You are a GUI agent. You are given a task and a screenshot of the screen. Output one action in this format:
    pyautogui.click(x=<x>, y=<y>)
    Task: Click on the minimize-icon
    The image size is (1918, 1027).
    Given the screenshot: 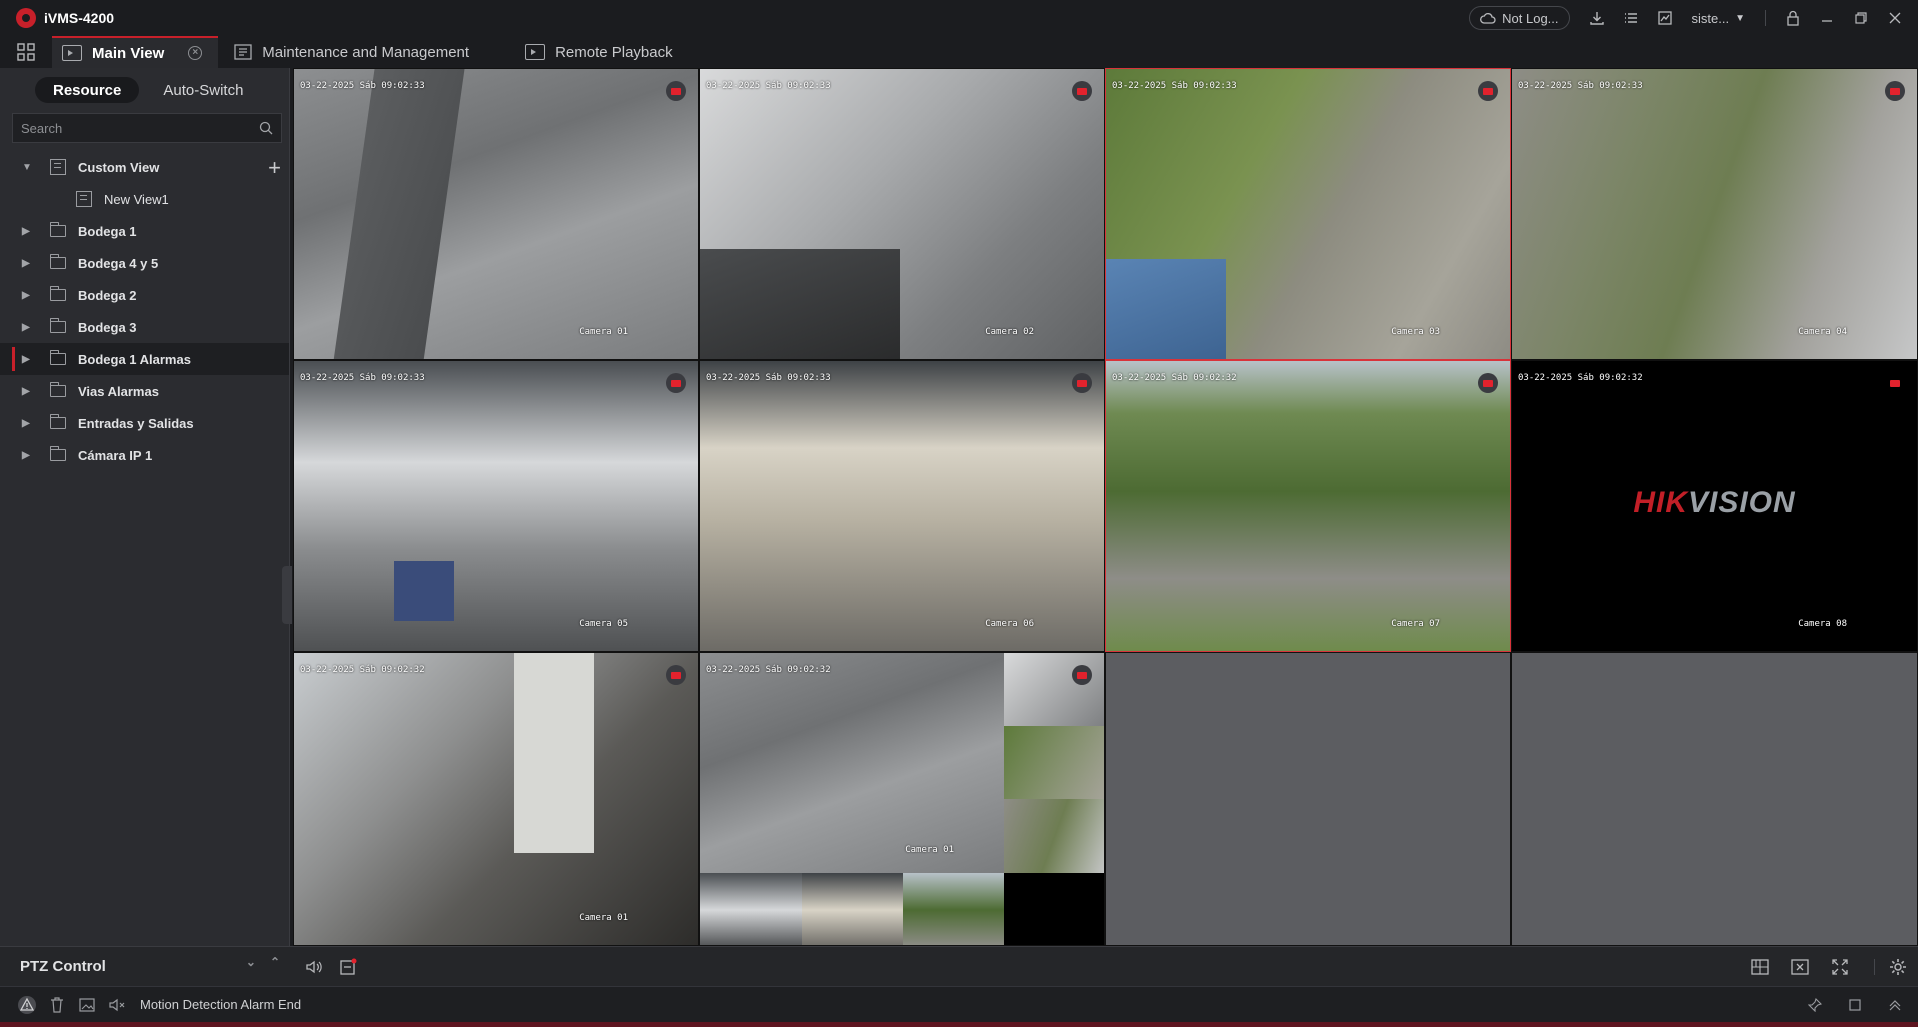 What is the action you would take?
    pyautogui.click(x=1827, y=18)
    